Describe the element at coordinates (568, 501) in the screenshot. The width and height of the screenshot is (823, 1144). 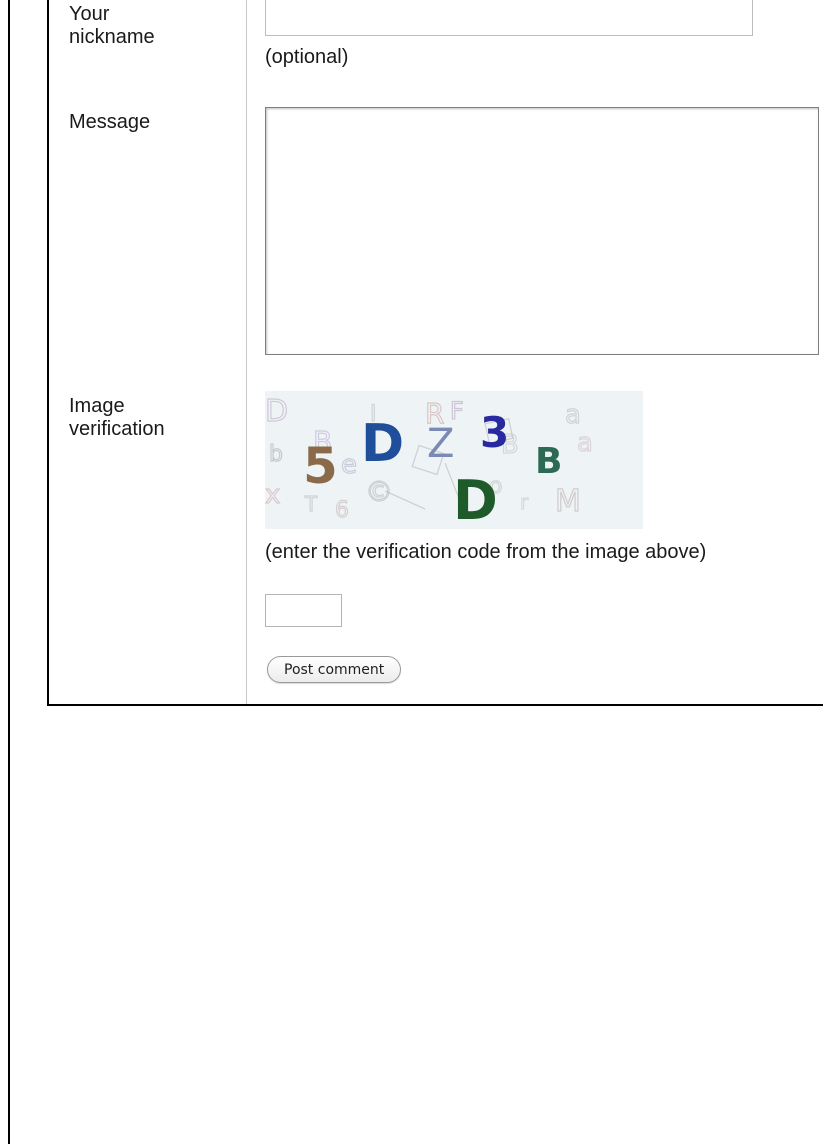
I see `svg-text: M` at that location.